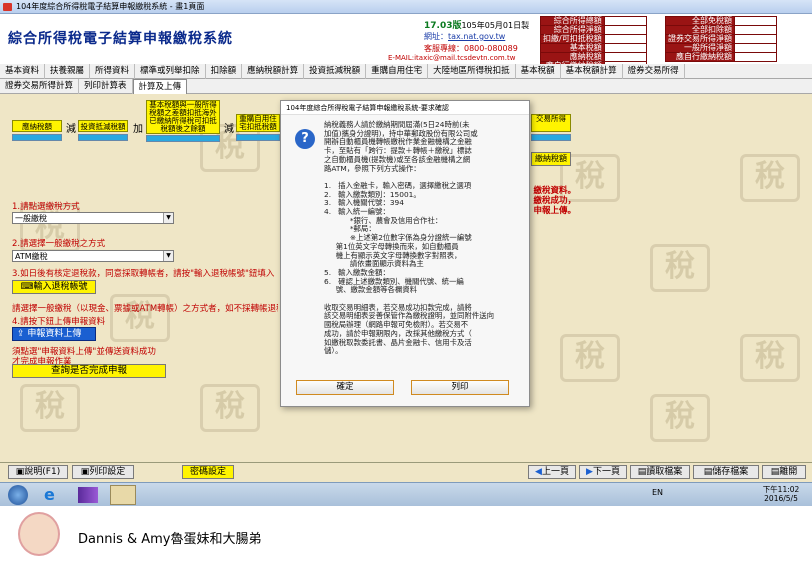 This screenshot has width=812, height=562. I want to click on tab-investment-credit: 投資抵減稅額, so click(335, 71).